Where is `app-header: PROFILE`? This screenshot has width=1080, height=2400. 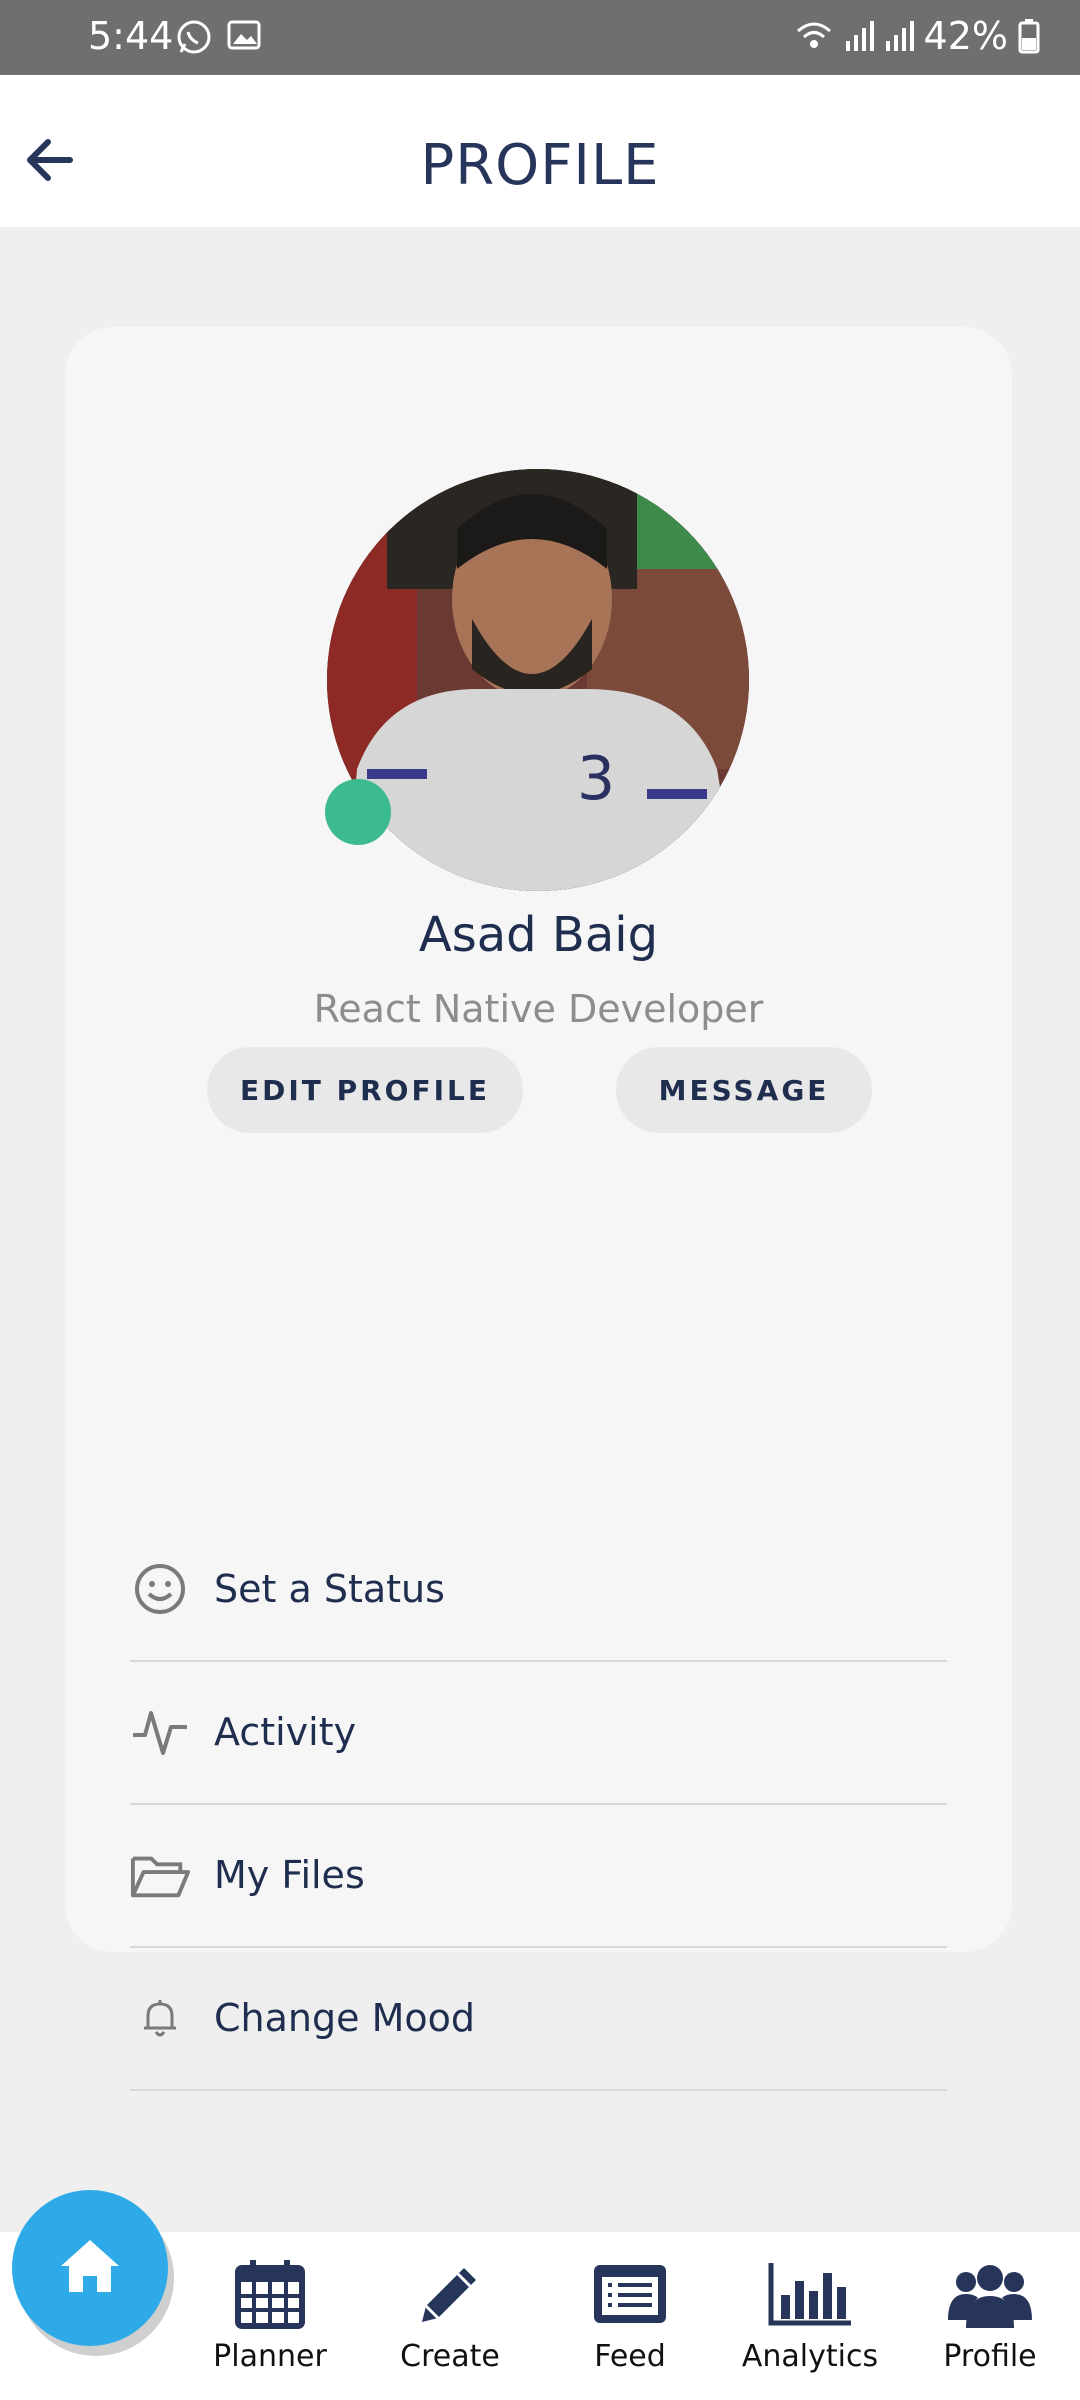
app-header: PROFILE is located at coordinates (540, 151).